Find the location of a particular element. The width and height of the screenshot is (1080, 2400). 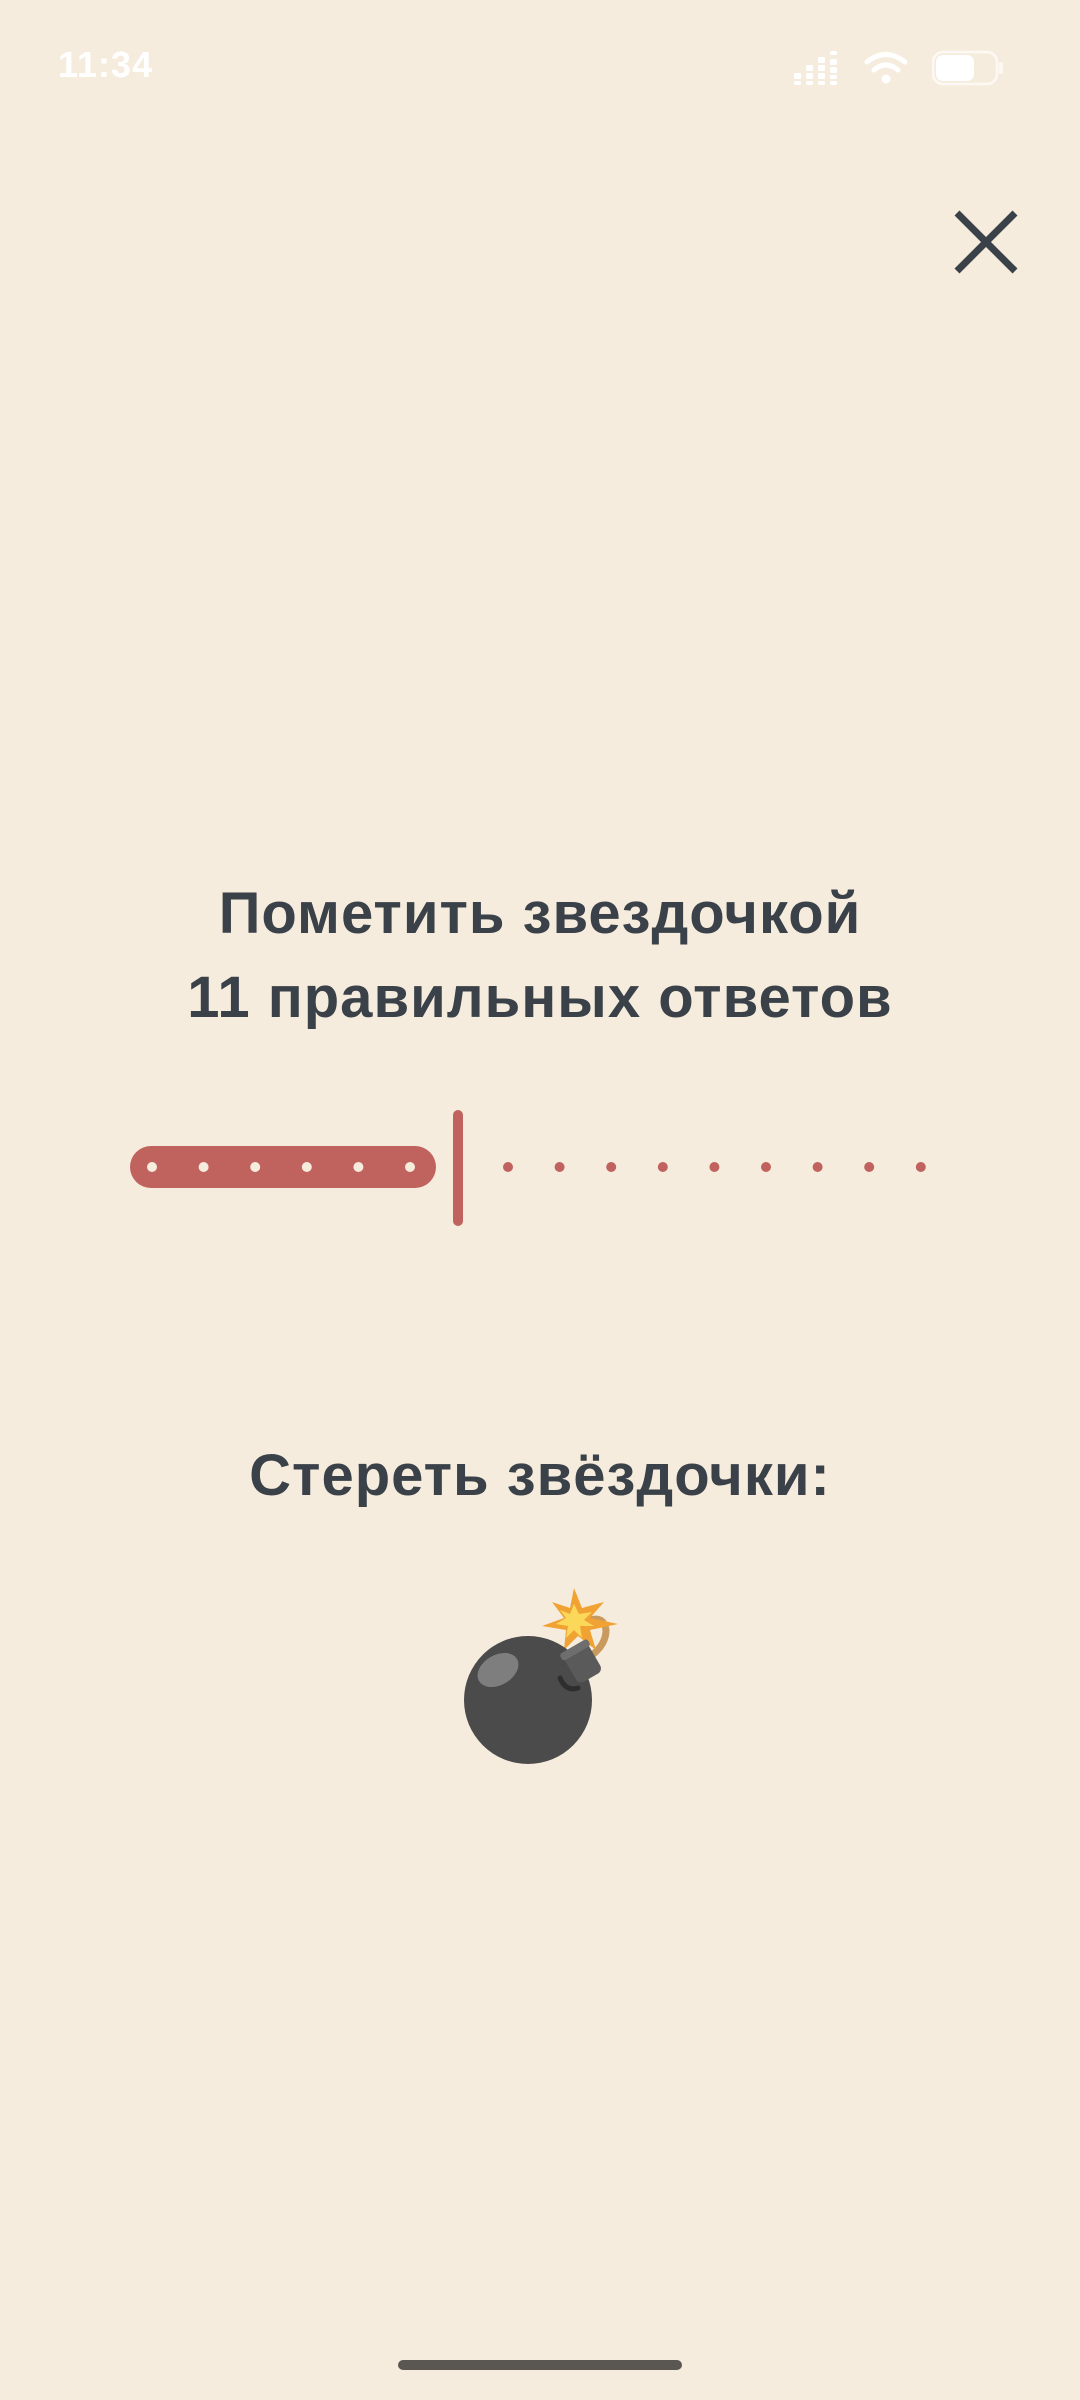

close-icon is located at coordinates (986, 244).